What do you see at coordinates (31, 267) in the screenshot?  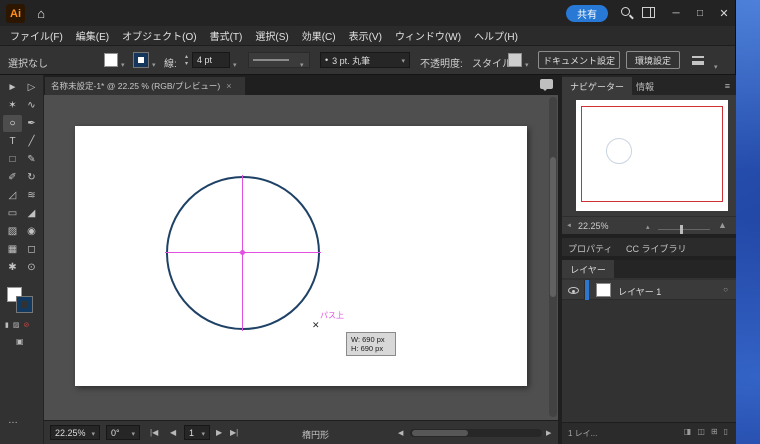 I see `zoom-tool: ⊙` at bounding box center [31, 267].